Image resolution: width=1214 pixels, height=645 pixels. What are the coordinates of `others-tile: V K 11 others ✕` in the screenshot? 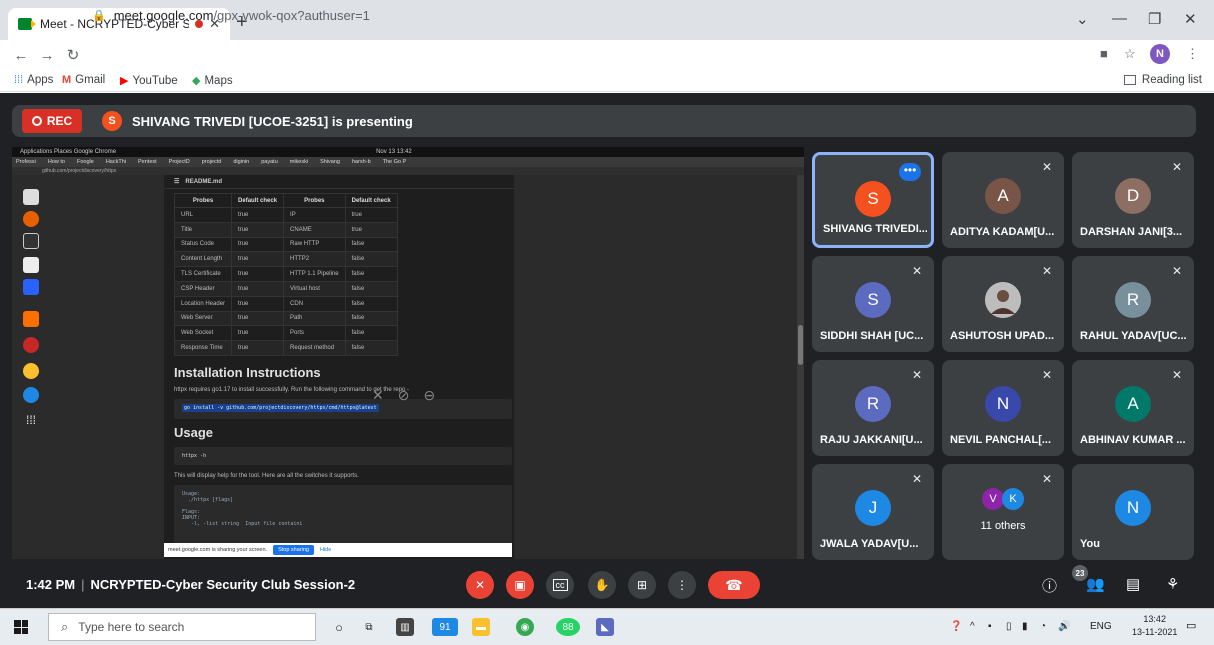 It's located at (1003, 512).